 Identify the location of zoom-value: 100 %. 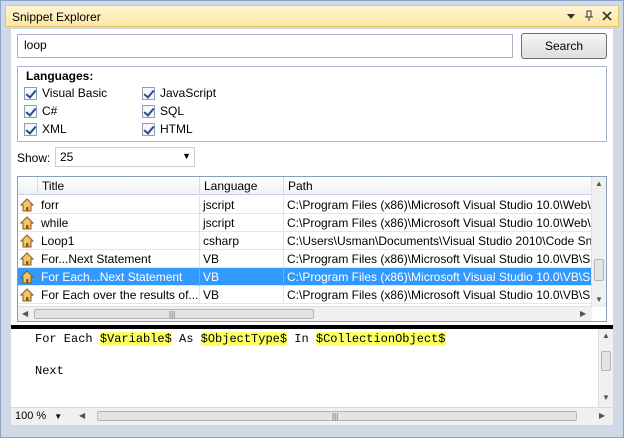
(31, 416).